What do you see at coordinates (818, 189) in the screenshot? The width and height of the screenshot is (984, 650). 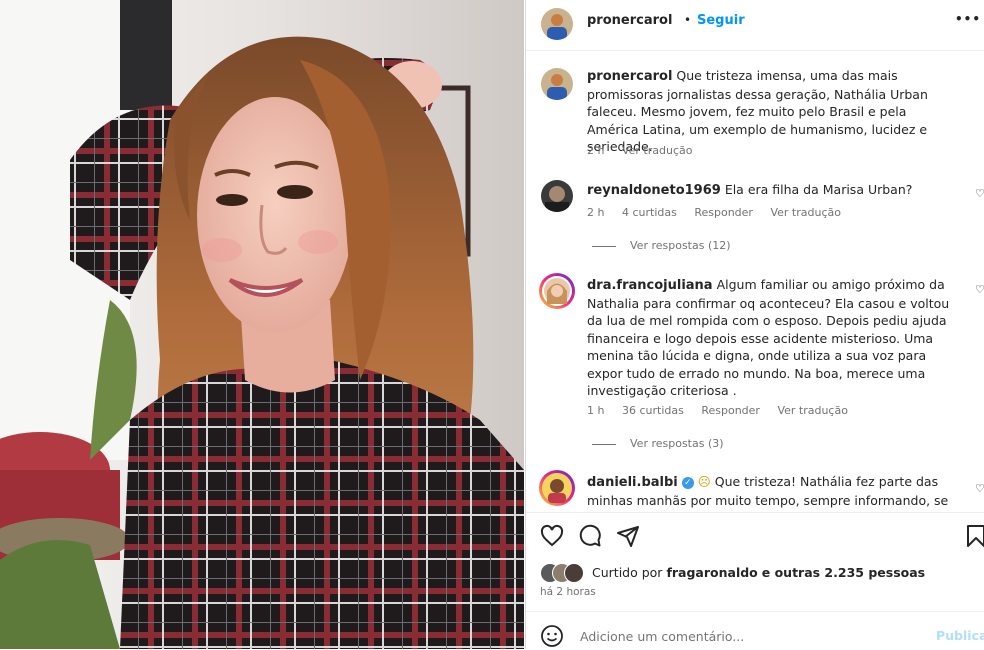 I see `comment-text: Ela era filha da Marisa Urban?` at bounding box center [818, 189].